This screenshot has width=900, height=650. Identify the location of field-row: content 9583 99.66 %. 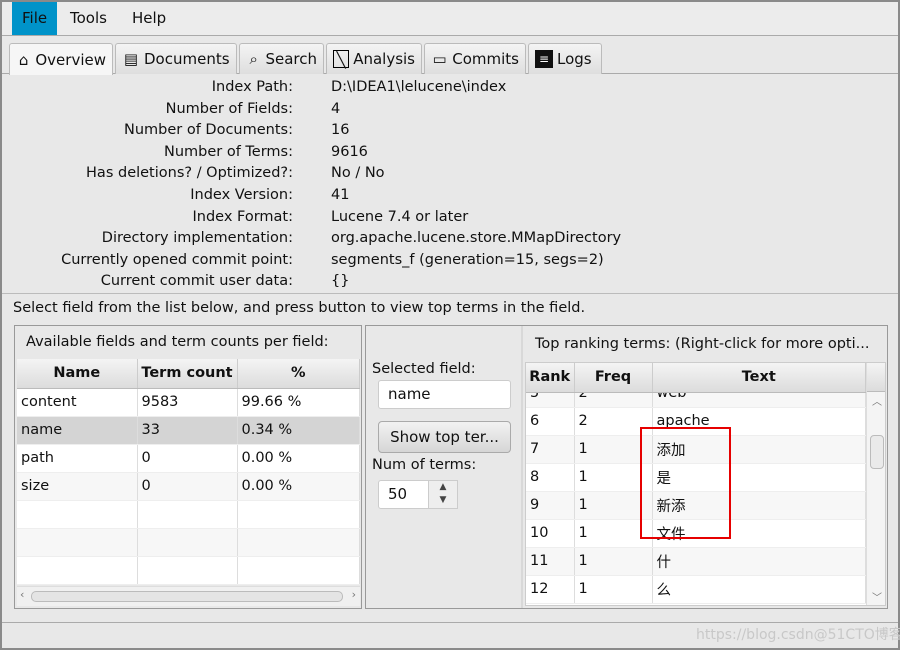
(188, 402).